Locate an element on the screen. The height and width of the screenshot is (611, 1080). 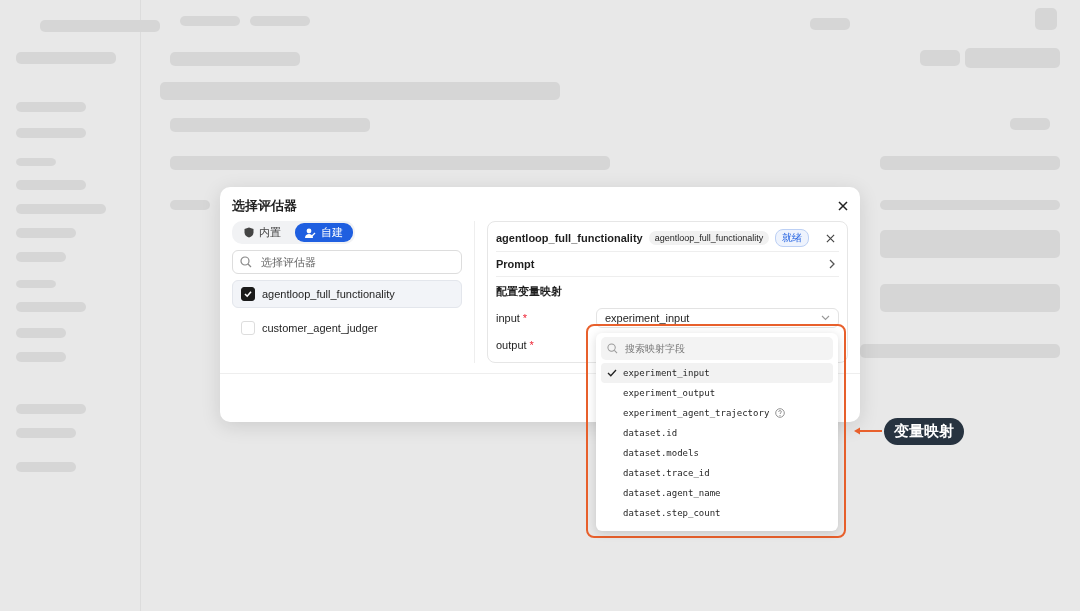
evaluator-item: customer_agent_judger is located at coordinates (347, 328).